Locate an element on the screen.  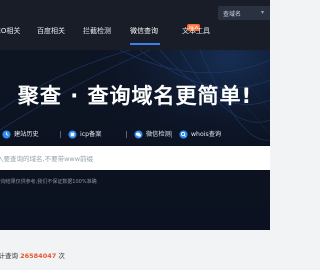
quick-link-history: 建站历史 is located at coordinates (20, 134).